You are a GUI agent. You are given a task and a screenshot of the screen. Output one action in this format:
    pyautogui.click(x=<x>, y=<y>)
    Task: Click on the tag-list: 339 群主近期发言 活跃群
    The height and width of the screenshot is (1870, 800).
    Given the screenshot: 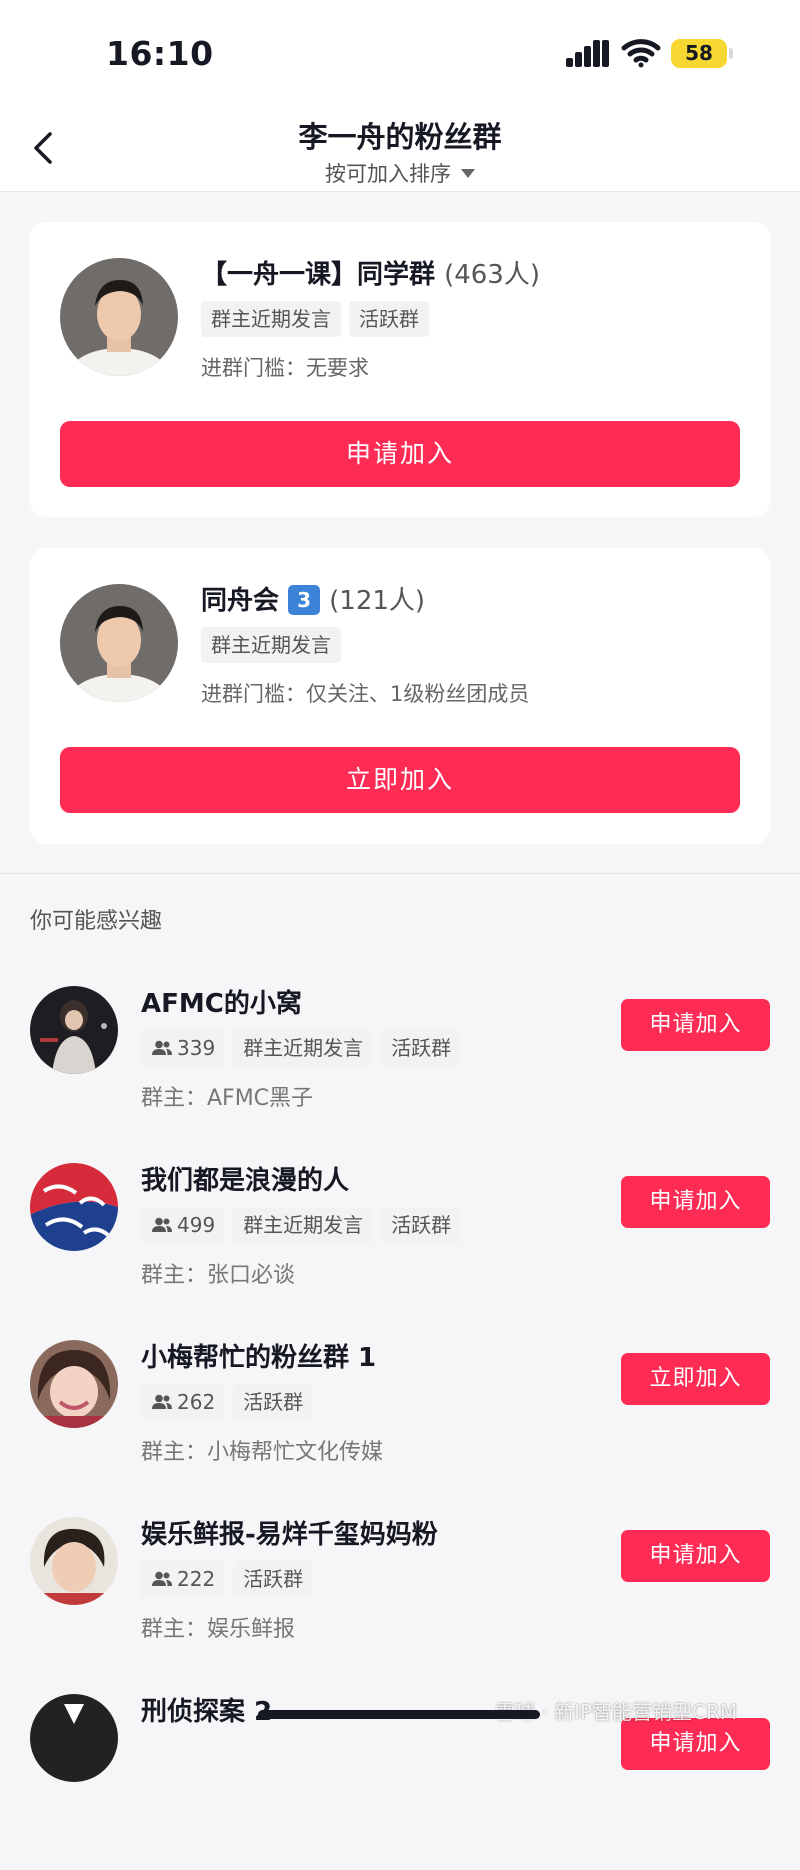 What is the action you would take?
    pyautogui.click(x=301, y=1048)
    